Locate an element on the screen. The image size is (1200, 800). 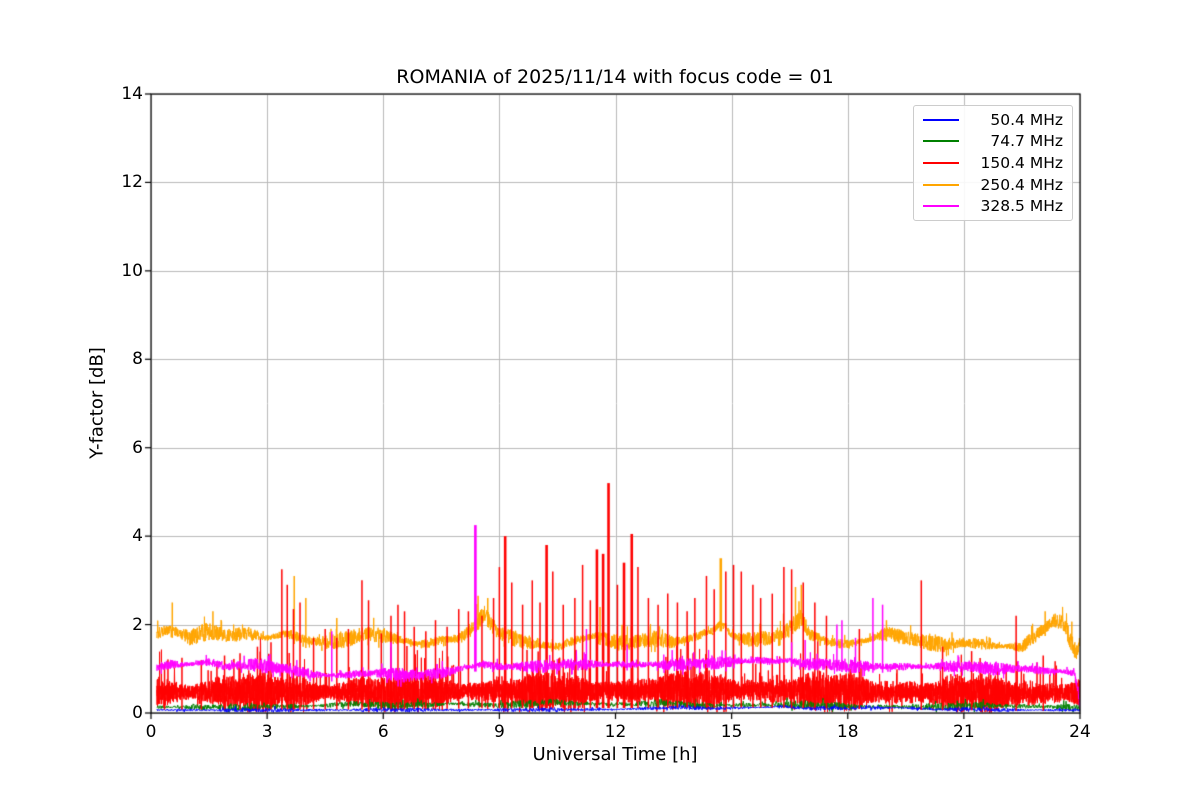
legend-entry: 328.5 MHz is located at coordinates (993, 206).